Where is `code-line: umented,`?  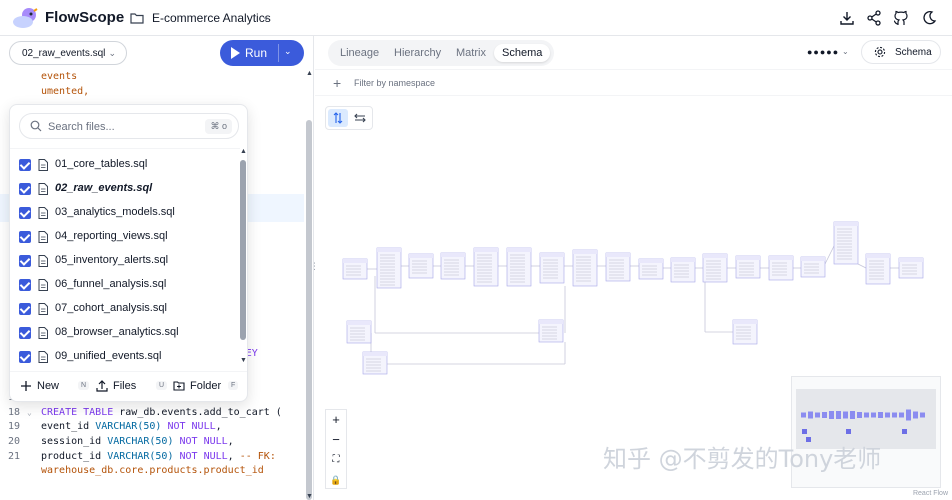 code-line: umented, is located at coordinates (152, 92).